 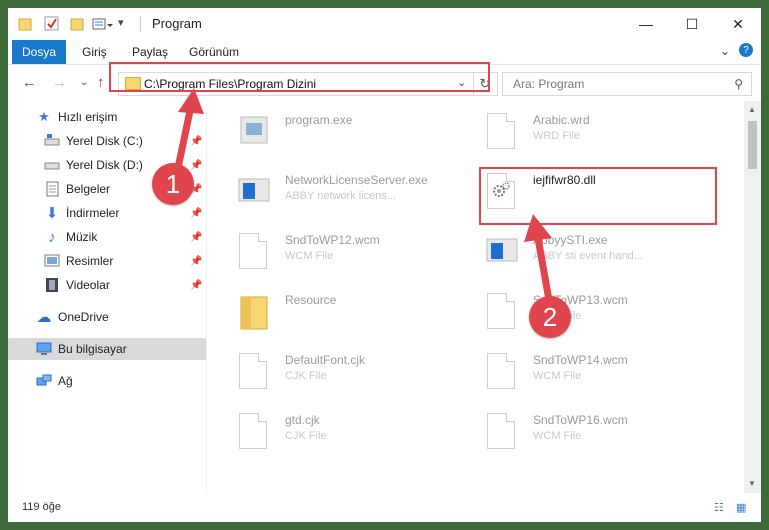 I want to click on network-icon, so click(x=44, y=380).